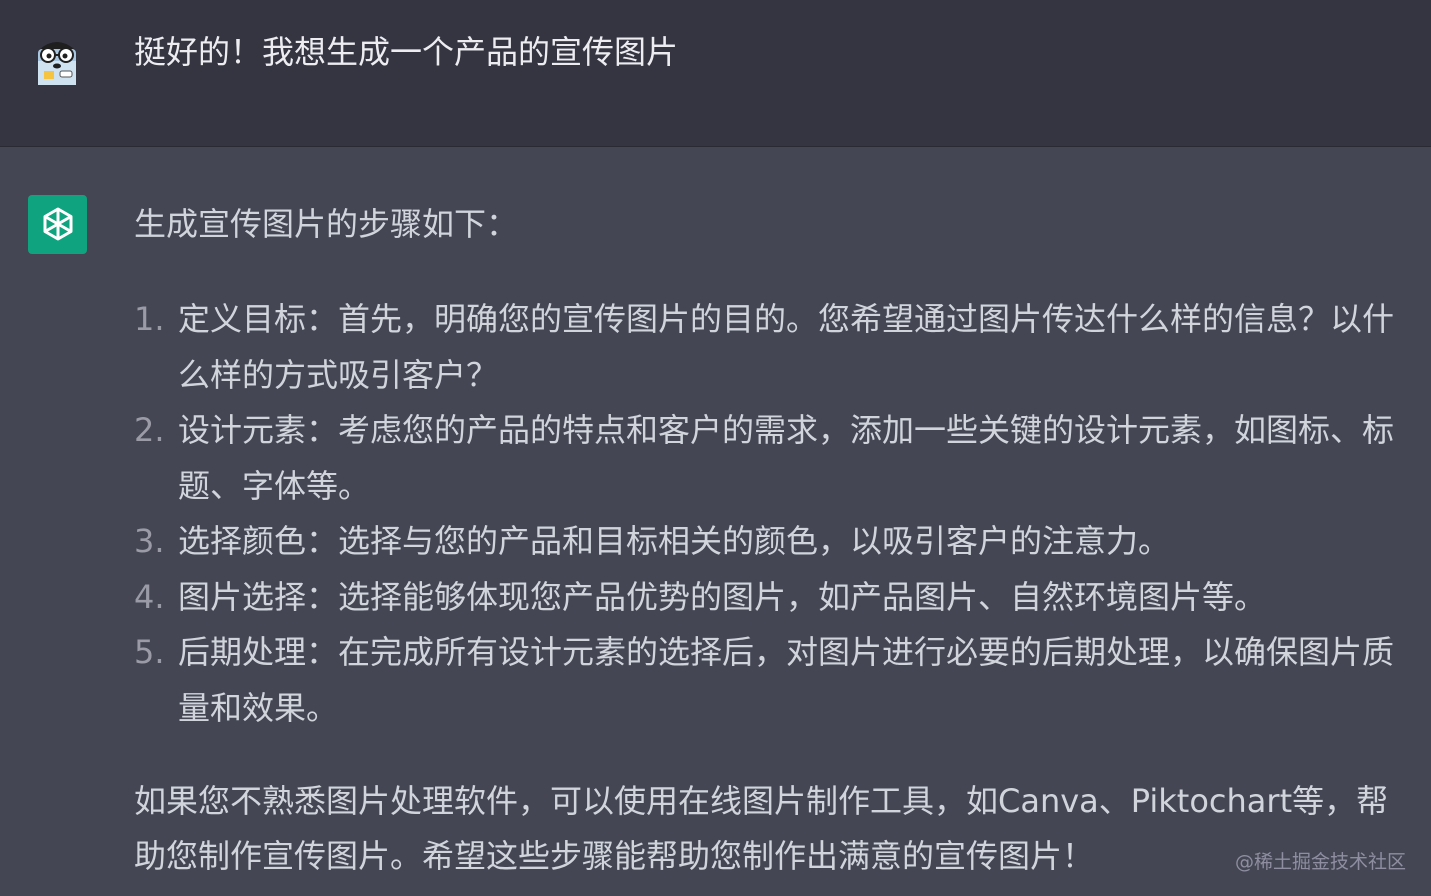  I want to click on step-number: 4., so click(149, 596).